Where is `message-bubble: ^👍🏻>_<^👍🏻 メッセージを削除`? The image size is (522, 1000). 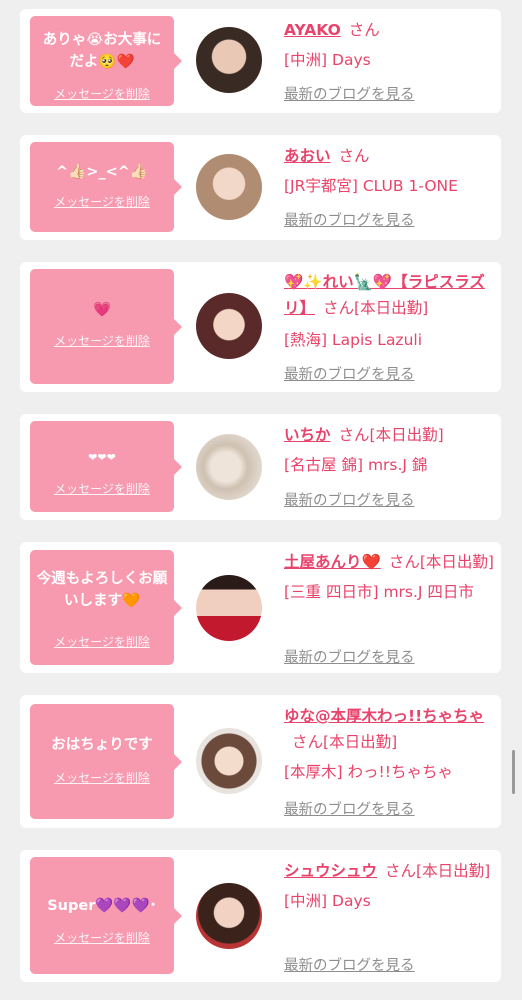
message-bubble: ^👍🏻>_<^👍🏻 メッセージを削除 is located at coordinates (106, 187).